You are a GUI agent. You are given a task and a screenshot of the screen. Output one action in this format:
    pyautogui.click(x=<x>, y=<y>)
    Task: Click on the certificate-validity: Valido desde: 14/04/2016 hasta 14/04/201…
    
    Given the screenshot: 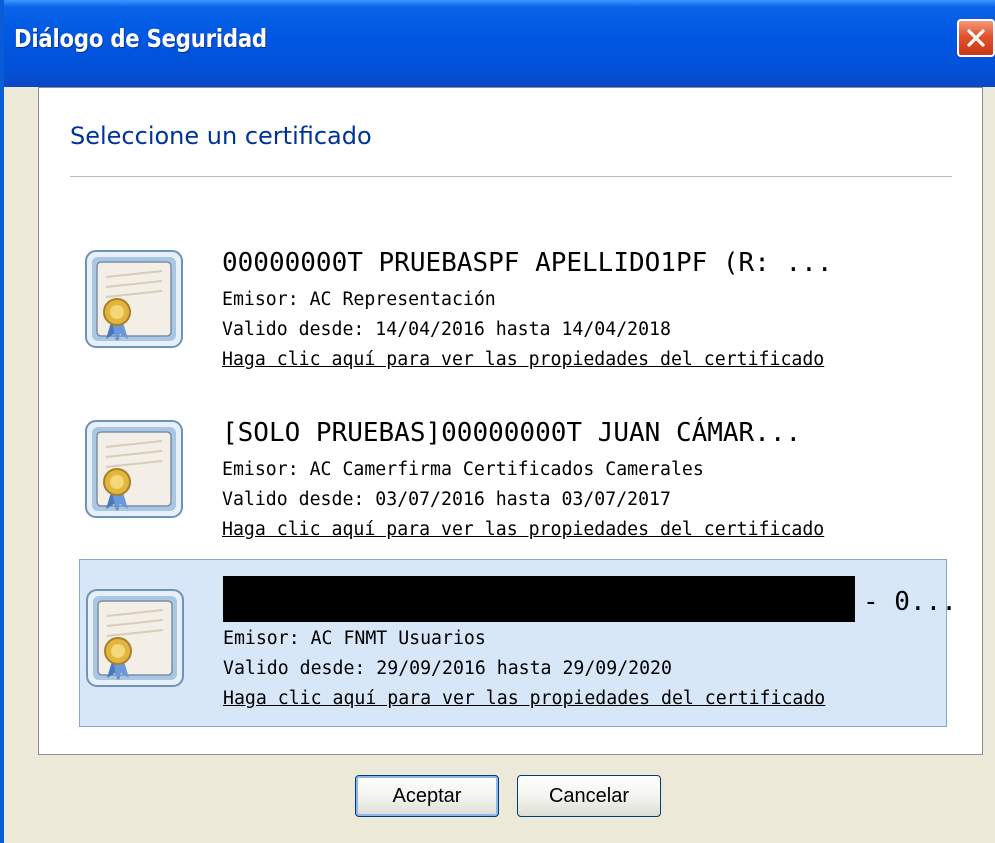 What is the action you would take?
    pyautogui.click(x=446, y=329)
    